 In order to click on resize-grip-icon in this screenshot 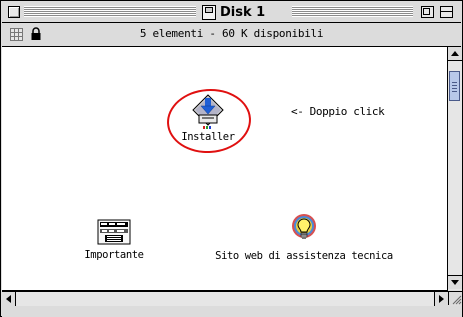, I will do `click(455, 298)`.